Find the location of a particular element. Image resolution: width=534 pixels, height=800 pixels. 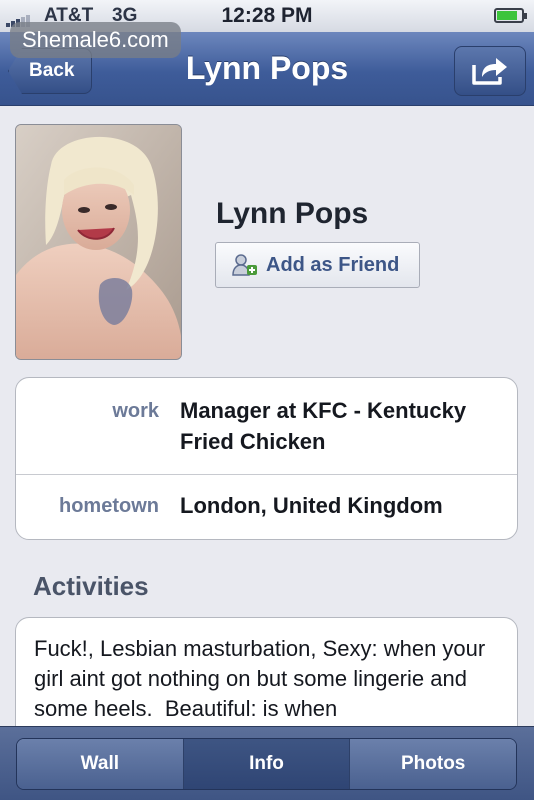

add-friend-button: Add as Friend is located at coordinates (317, 265).